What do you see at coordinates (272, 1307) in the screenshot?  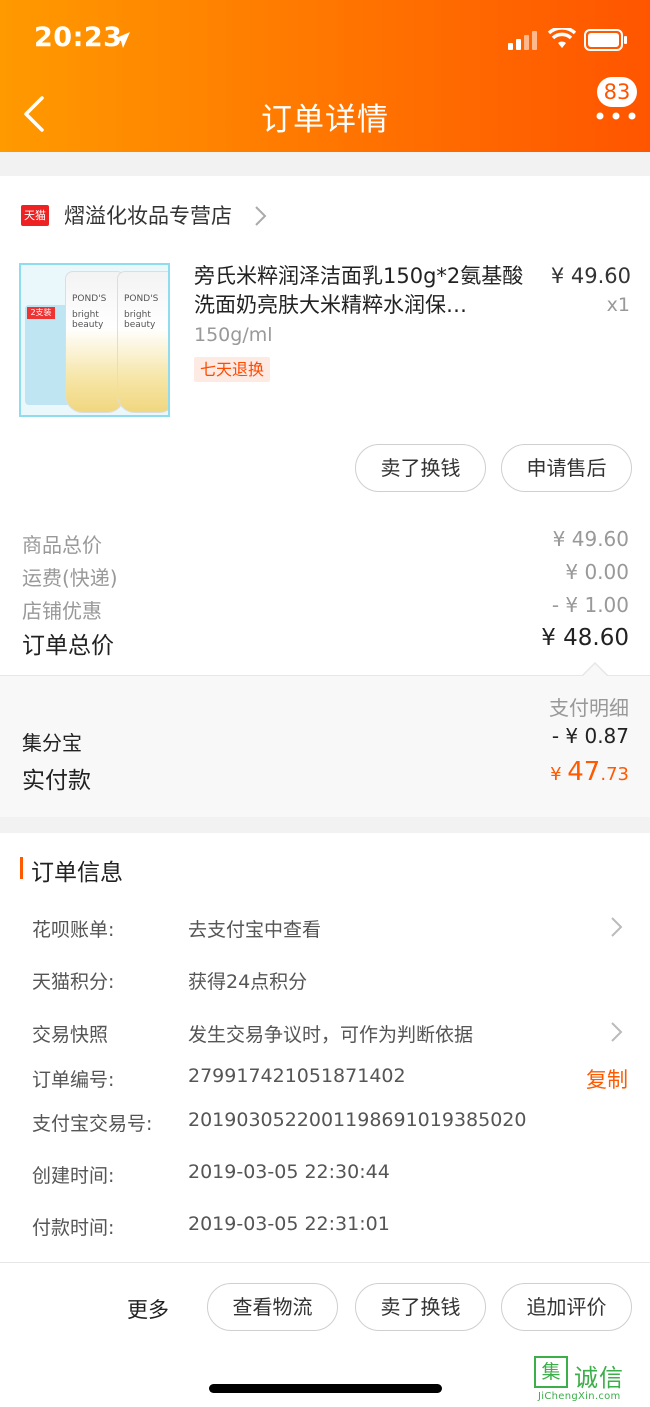 I see `view-logistics-button: 查看物流` at bounding box center [272, 1307].